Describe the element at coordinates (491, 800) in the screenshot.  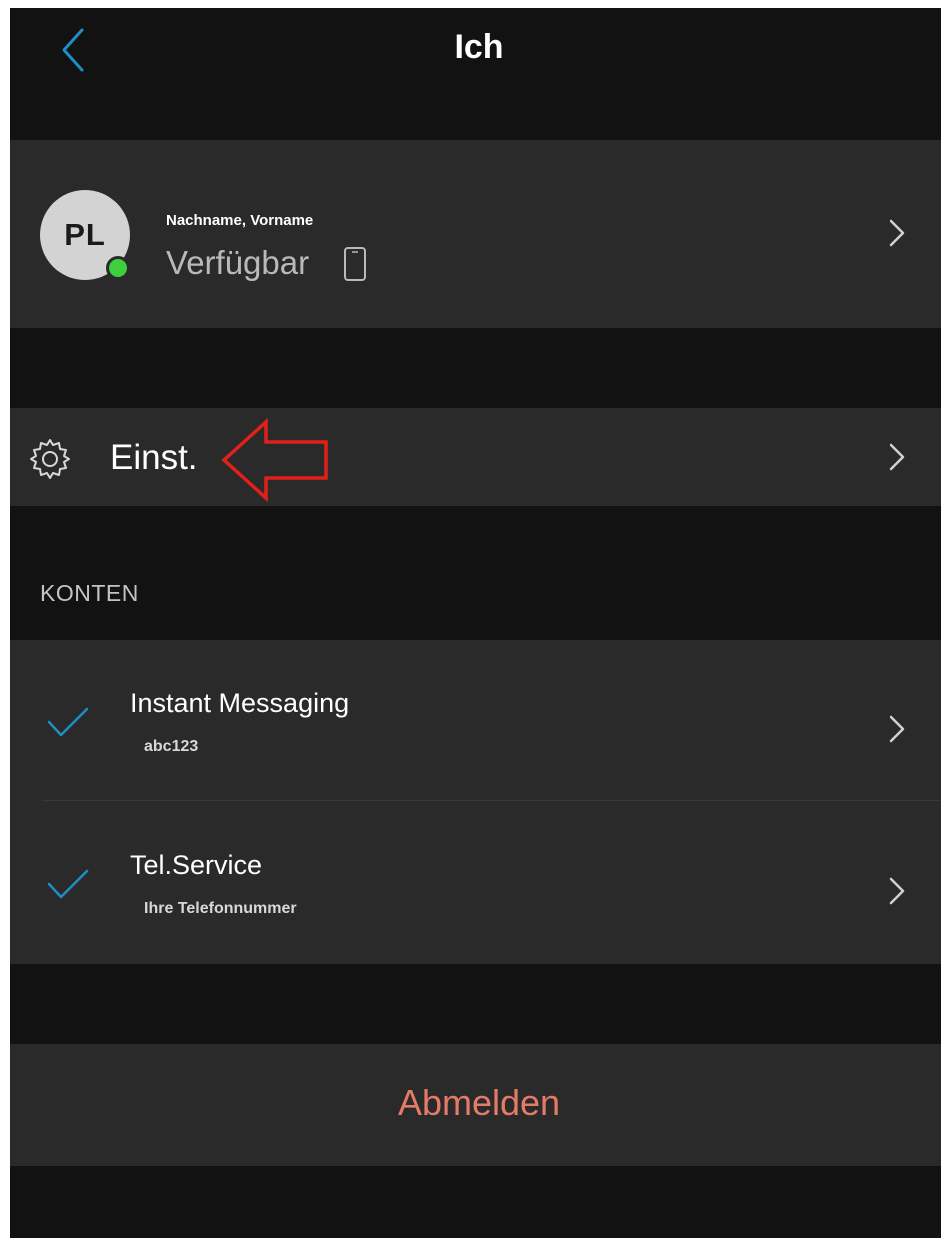
I see `row-divider` at that location.